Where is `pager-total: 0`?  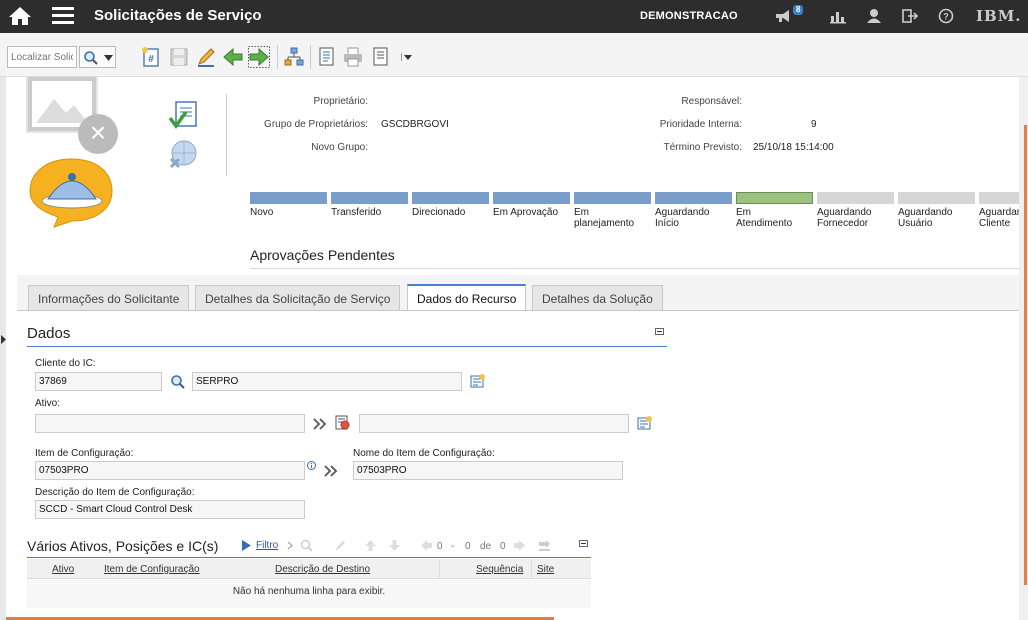 pager-total: 0 is located at coordinates (503, 546).